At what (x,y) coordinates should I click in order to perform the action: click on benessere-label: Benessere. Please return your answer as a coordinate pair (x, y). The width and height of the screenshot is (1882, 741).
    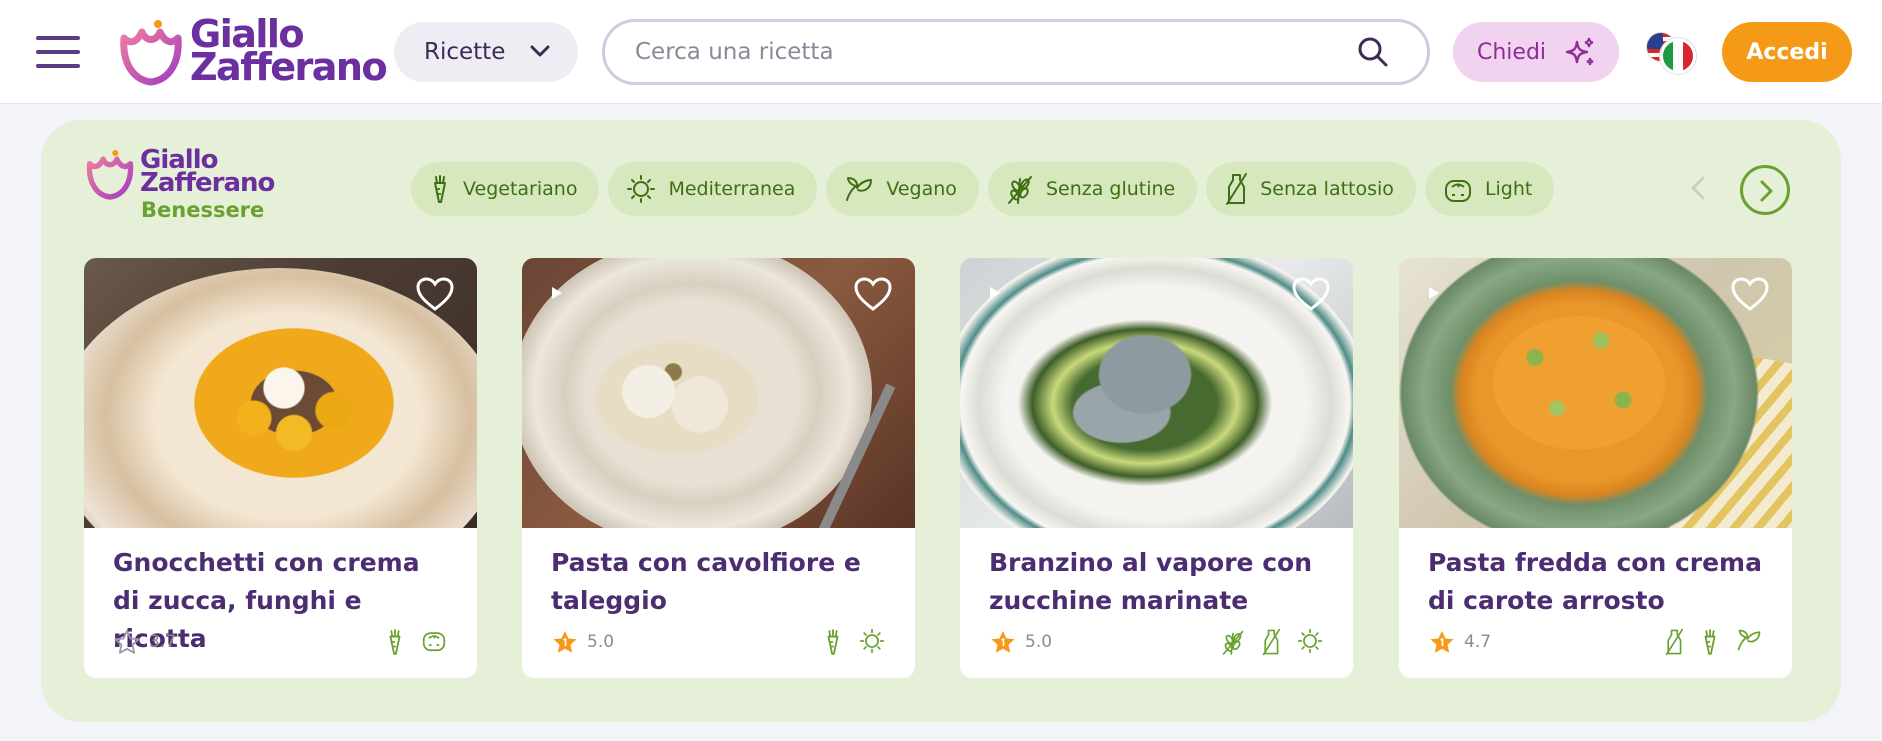
    Looking at the image, I should click on (203, 210).